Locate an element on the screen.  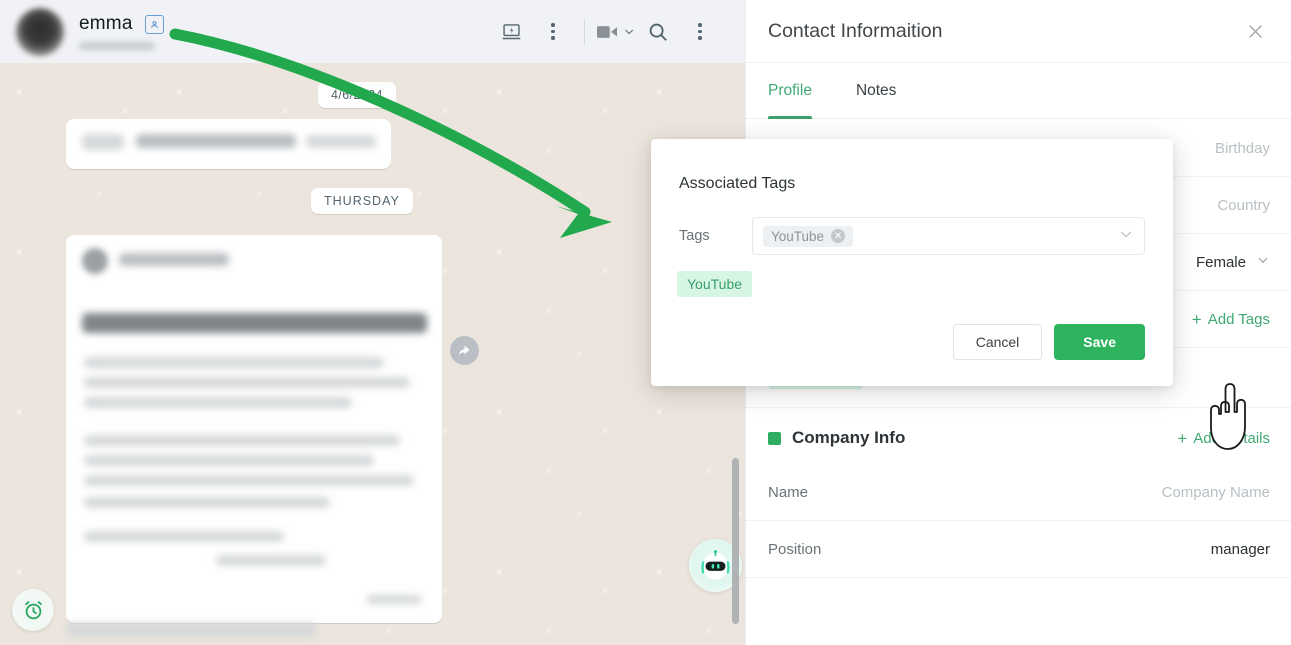
save-button: Save is located at coordinates (1099, 342).